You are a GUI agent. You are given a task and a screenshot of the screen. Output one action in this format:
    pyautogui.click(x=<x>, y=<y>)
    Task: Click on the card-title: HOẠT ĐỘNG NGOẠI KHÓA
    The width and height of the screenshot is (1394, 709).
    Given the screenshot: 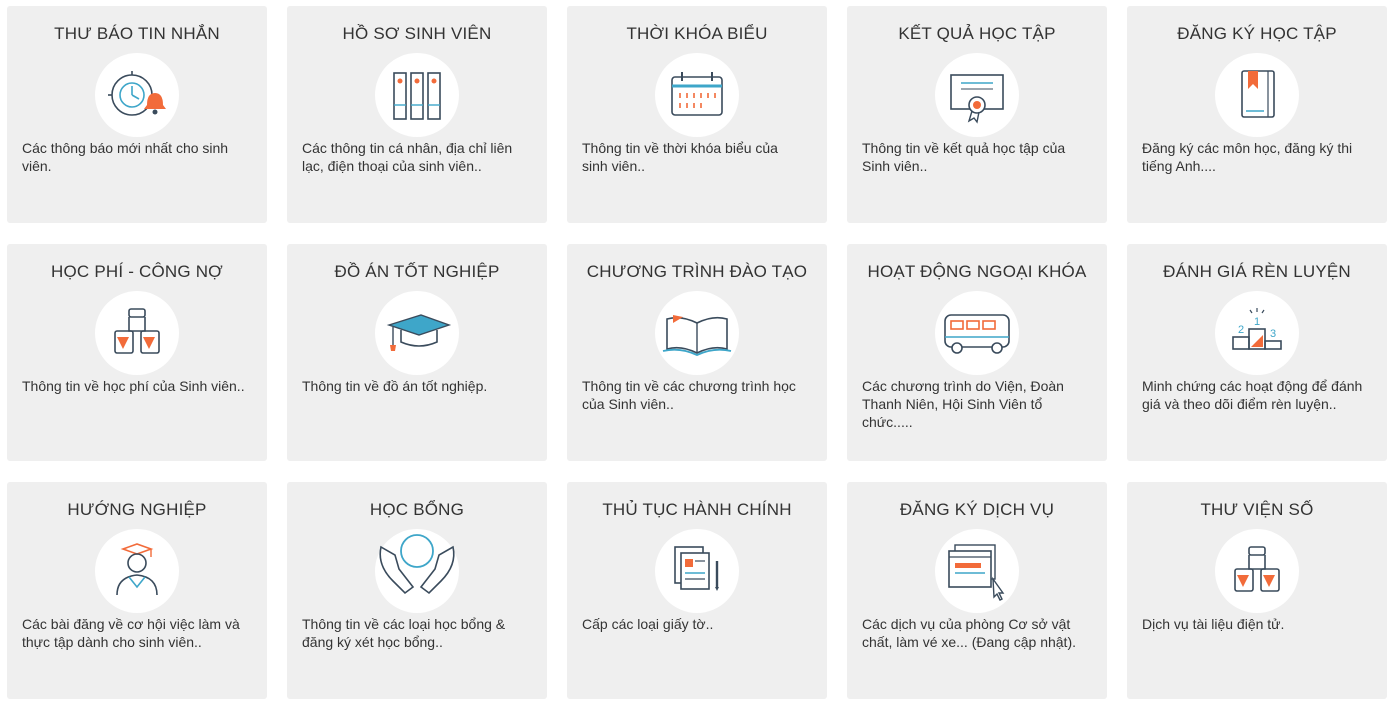 What is the action you would take?
    pyautogui.click(x=977, y=271)
    